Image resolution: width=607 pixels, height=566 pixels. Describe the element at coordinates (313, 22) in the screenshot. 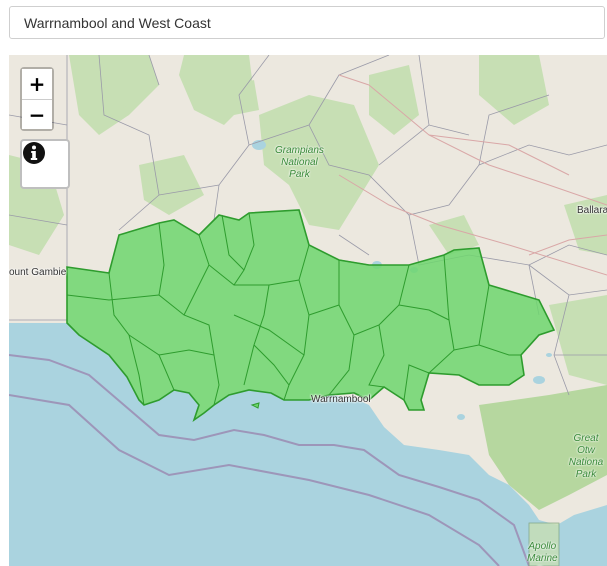

I see `region-search-input` at that location.